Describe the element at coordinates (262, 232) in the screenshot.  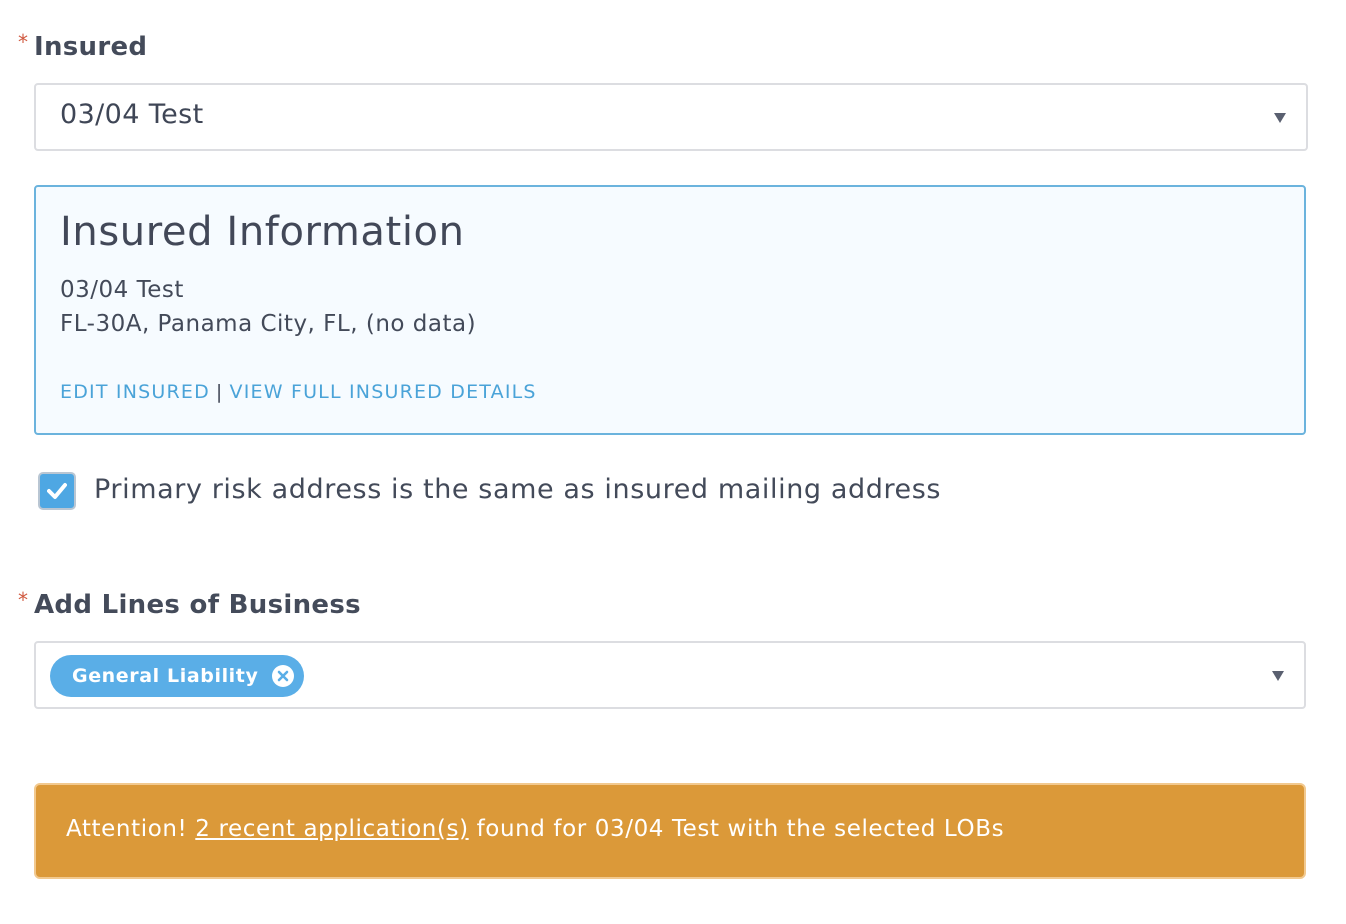
I see `insured-information-title: Insured Information` at that location.